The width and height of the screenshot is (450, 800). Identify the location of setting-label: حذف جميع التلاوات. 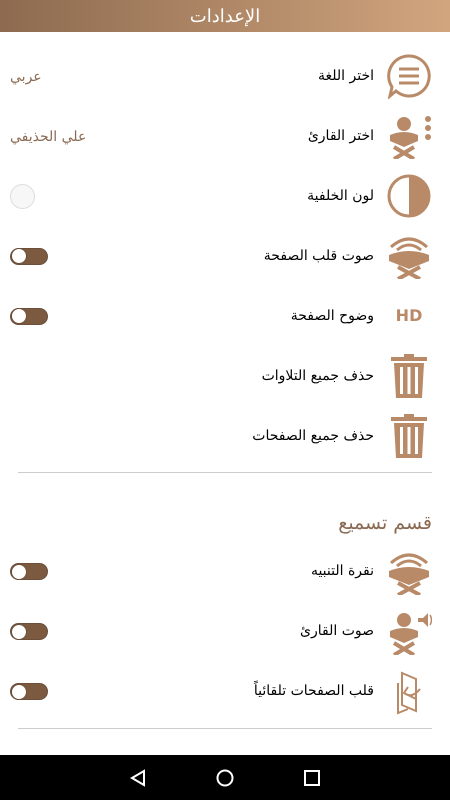
(318, 376).